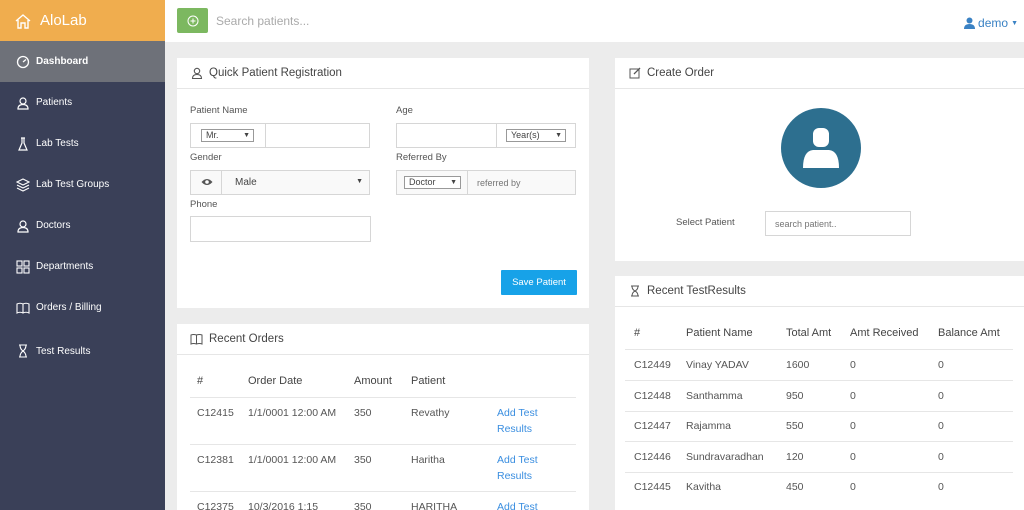 The image size is (1024, 510). I want to click on order-id: C12375, so click(215, 505).